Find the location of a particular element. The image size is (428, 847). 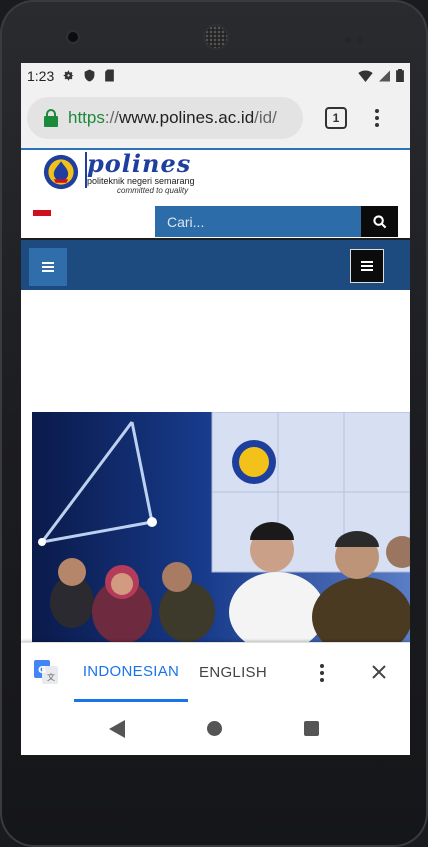

logo-tagline: committed to quality is located at coordinates (153, 190).